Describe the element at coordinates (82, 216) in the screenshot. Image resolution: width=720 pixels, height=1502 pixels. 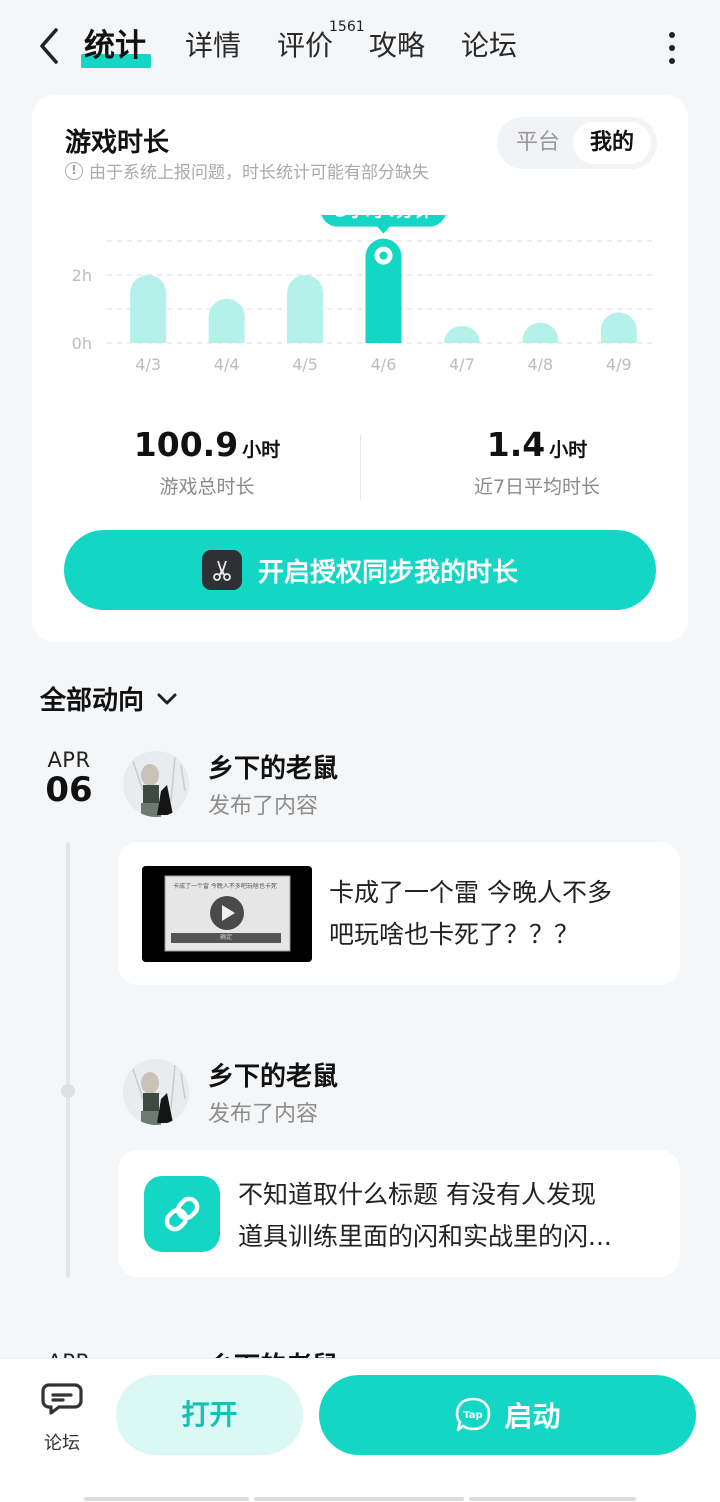
I see `y-tick-label: 4h` at that location.